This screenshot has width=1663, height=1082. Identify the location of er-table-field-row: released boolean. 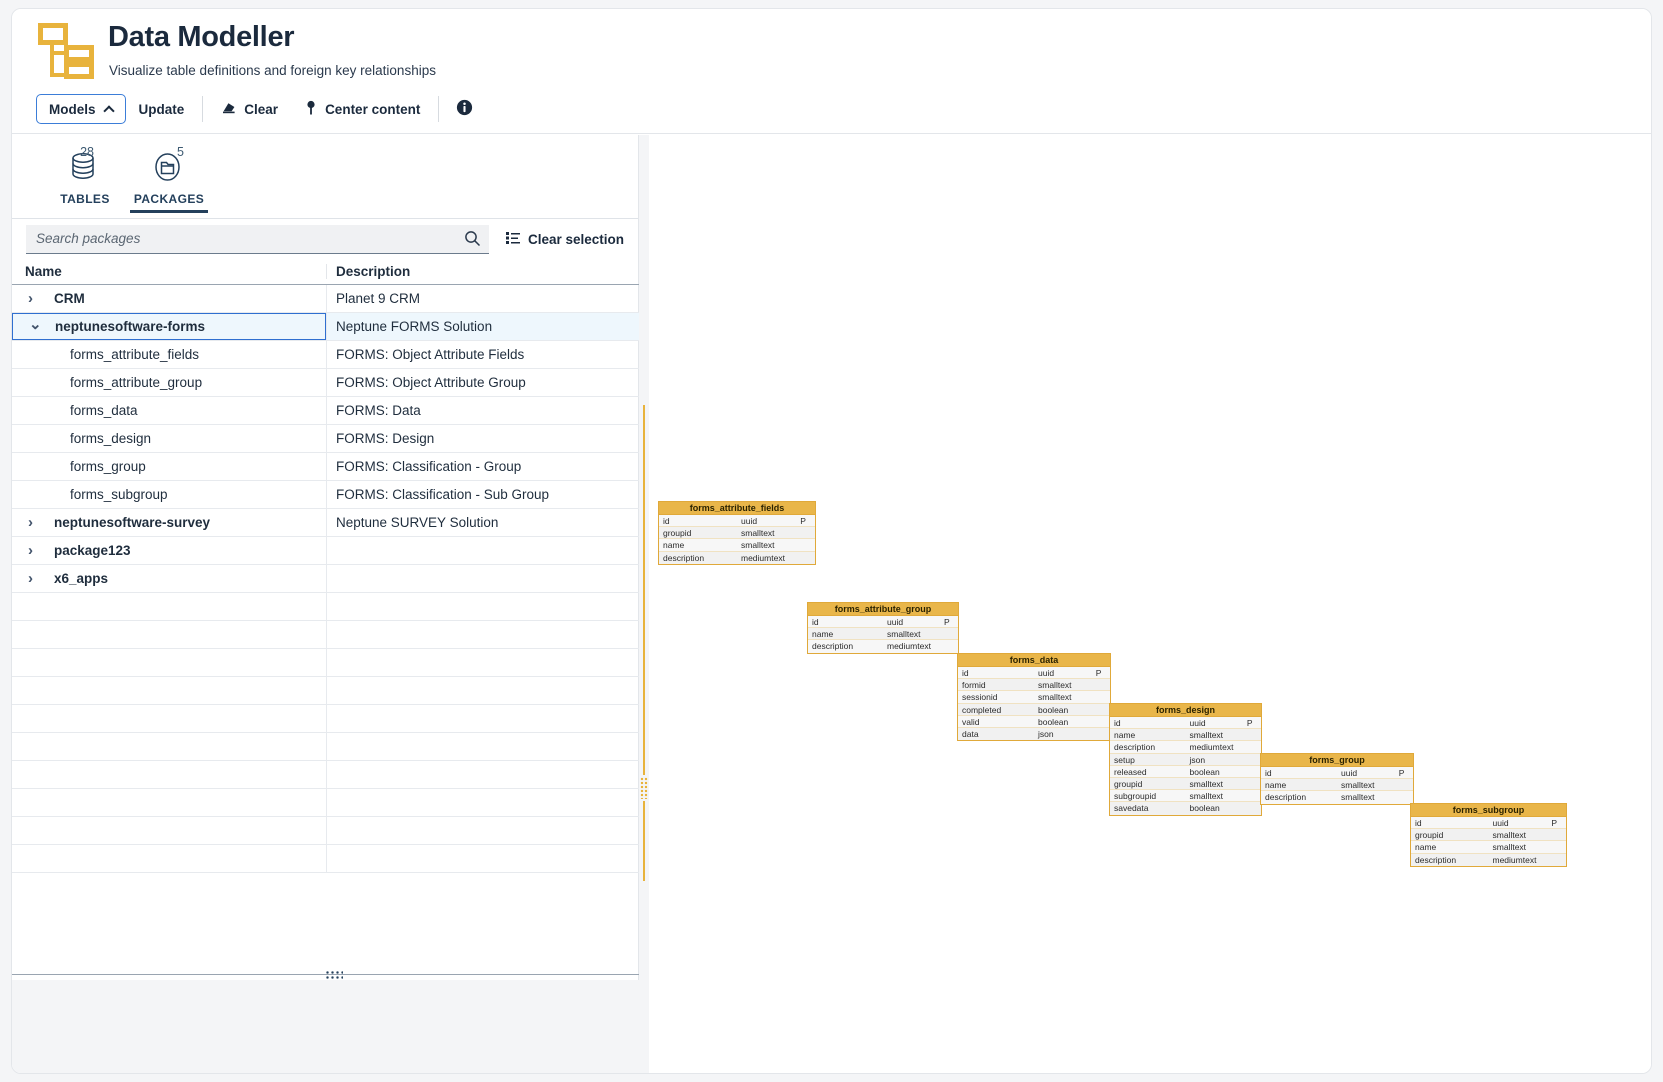
(1185, 771).